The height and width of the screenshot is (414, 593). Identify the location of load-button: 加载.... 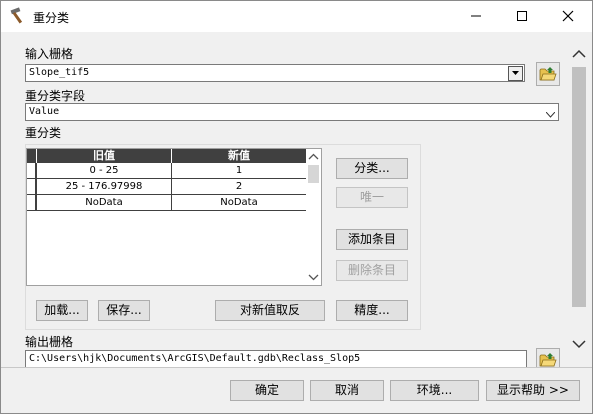
(62, 310).